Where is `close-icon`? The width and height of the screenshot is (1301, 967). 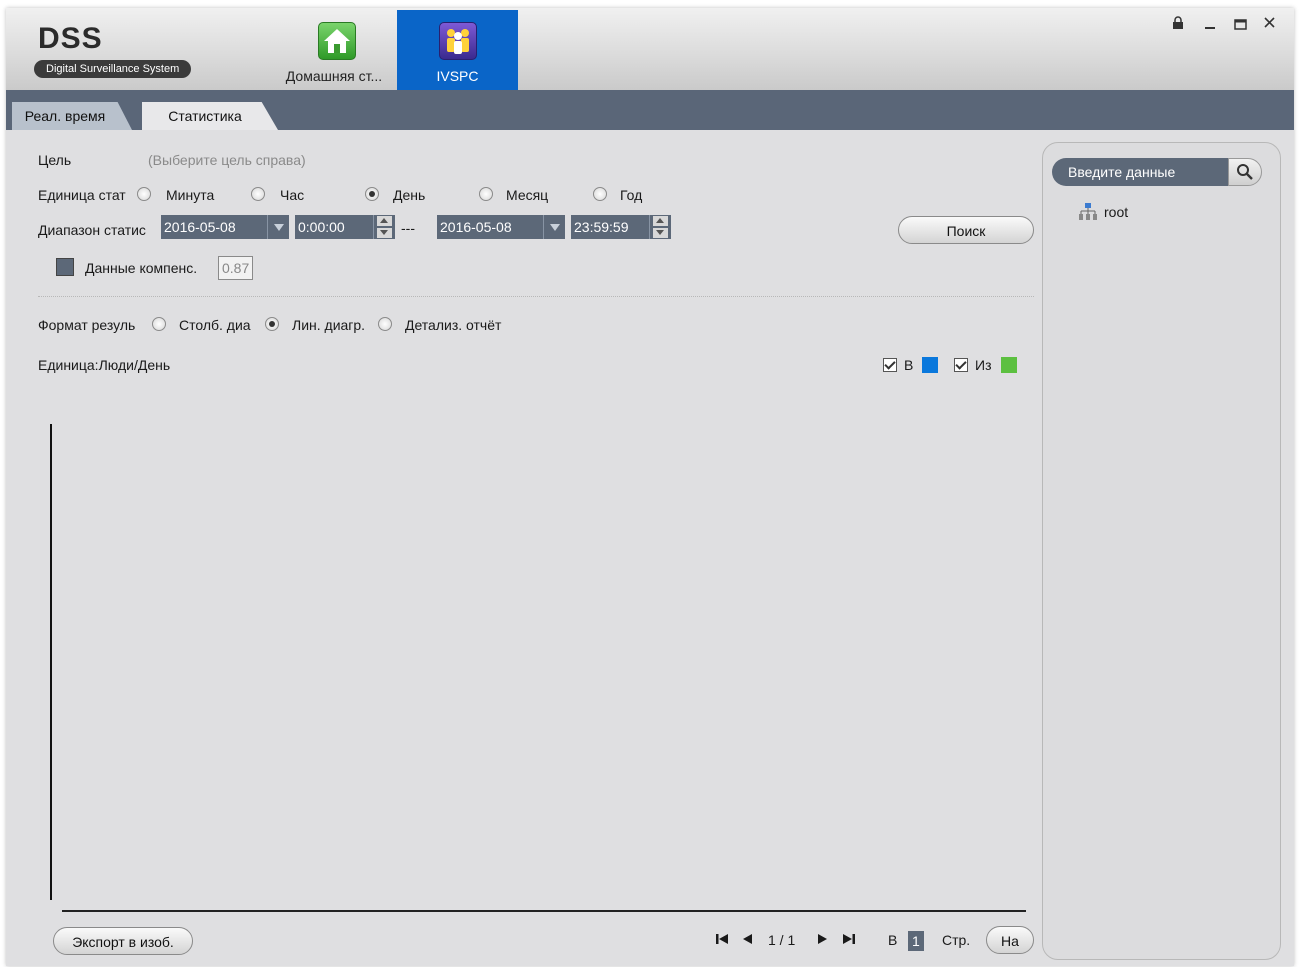
close-icon is located at coordinates (1269, 25).